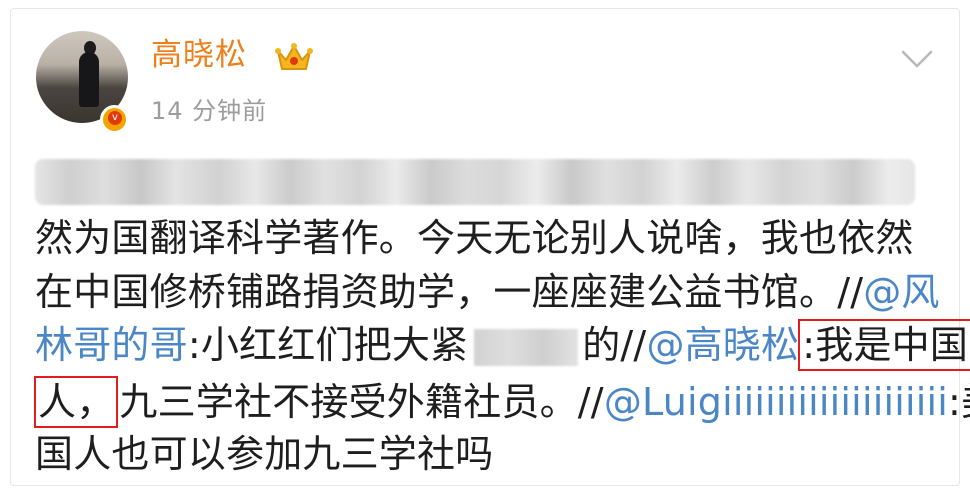 Image resolution: width=970 pixels, height=494 pixels. Describe the element at coordinates (449, 292) in the screenshot. I see `post-content-text: 在中国修桥铺路捐资助学，一座座建公益书馆。//` at that location.